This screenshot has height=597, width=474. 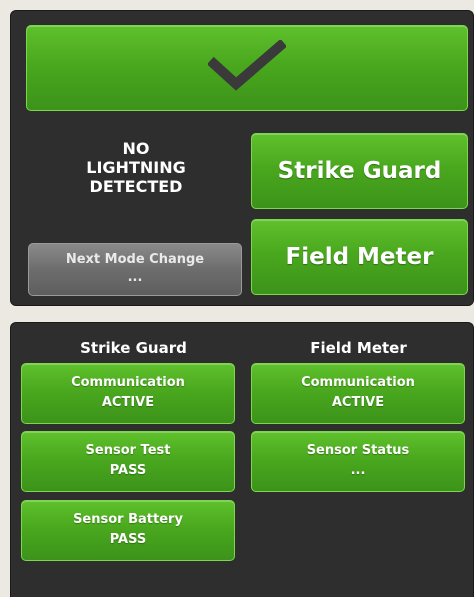 I want to click on tile-label: Sensor Battery, so click(x=128, y=519).